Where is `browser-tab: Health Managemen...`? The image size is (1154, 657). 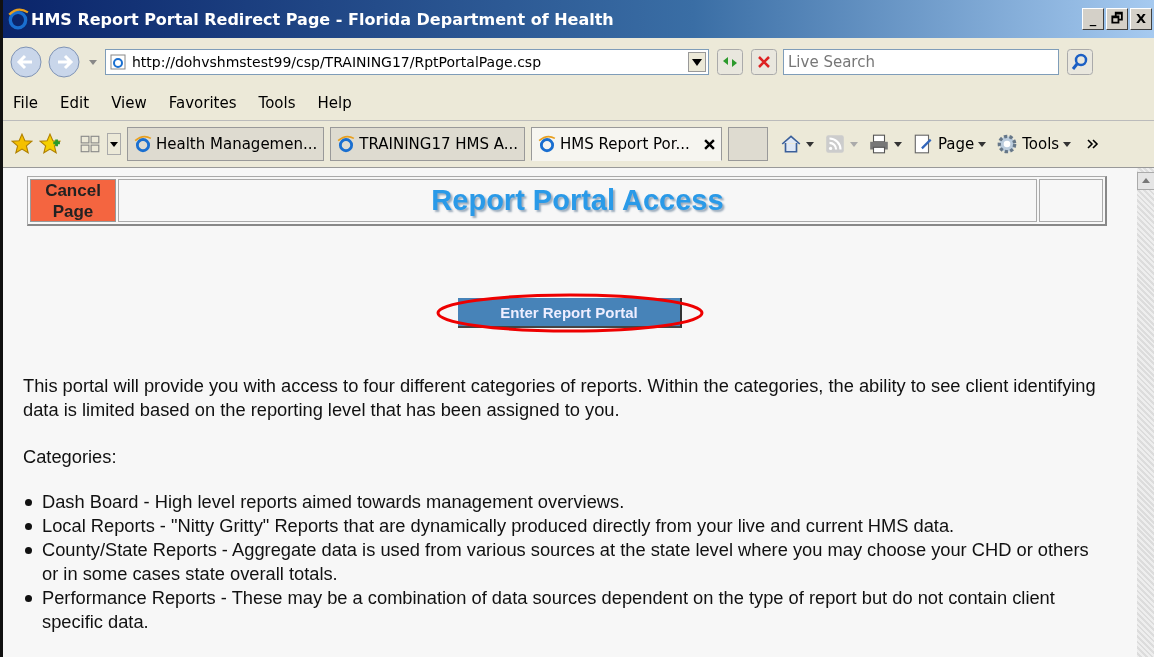
browser-tab: Health Managemen... is located at coordinates (226, 144).